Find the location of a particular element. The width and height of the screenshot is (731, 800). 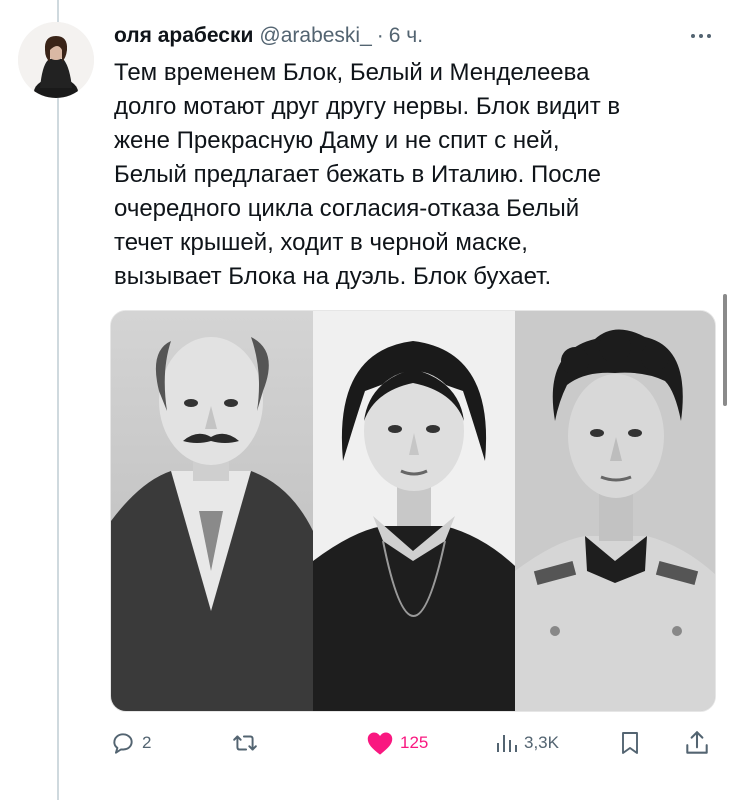

like-count: 125 is located at coordinates (414, 742).